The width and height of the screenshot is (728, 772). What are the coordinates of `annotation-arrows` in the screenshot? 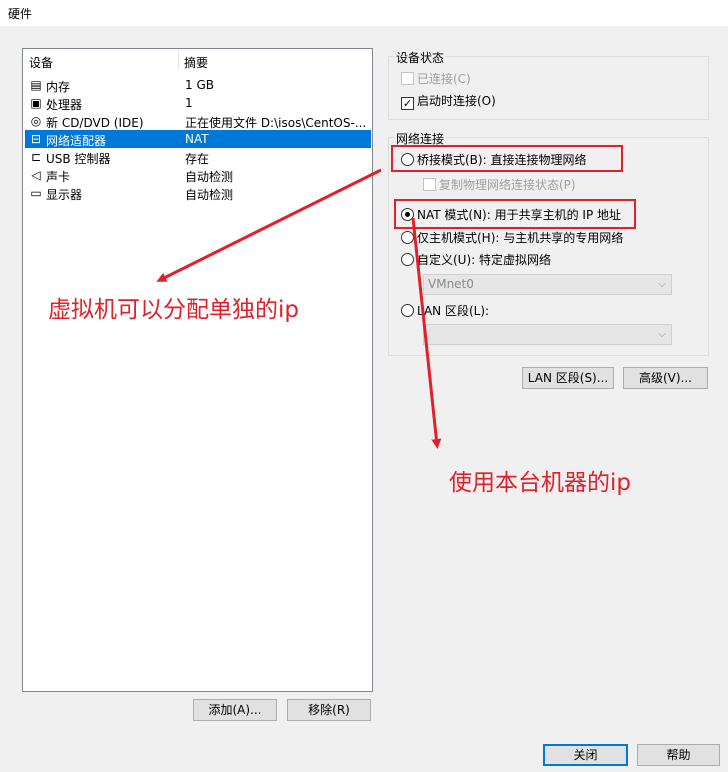 It's located at (299, 308).